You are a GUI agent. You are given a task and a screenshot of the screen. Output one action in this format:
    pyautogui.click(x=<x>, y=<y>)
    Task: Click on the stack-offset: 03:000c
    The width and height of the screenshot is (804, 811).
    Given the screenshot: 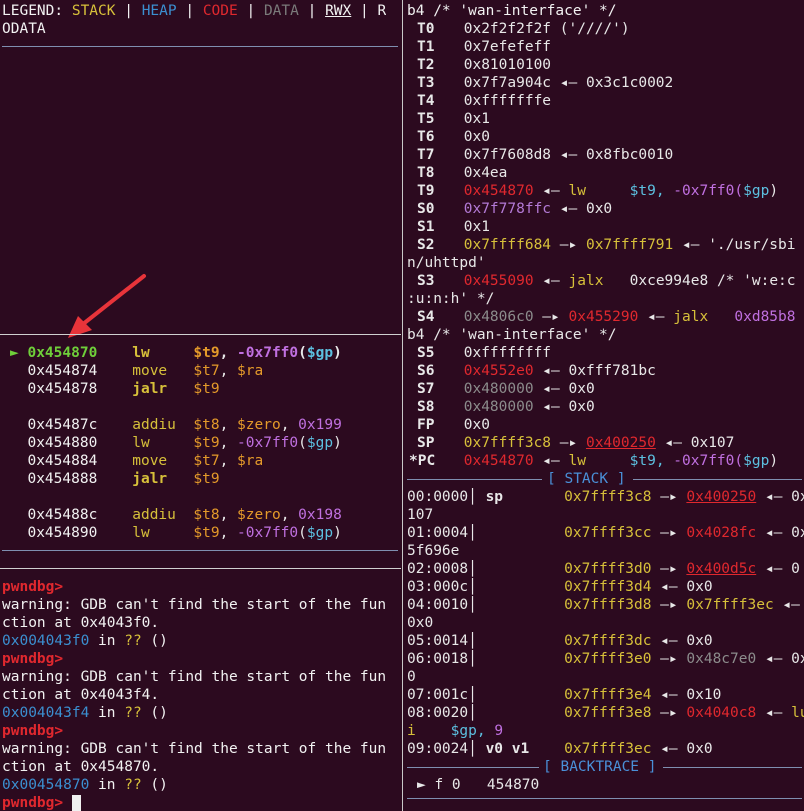 What is the action you would take?
    pyautogui.click(x=438, y=587)
    